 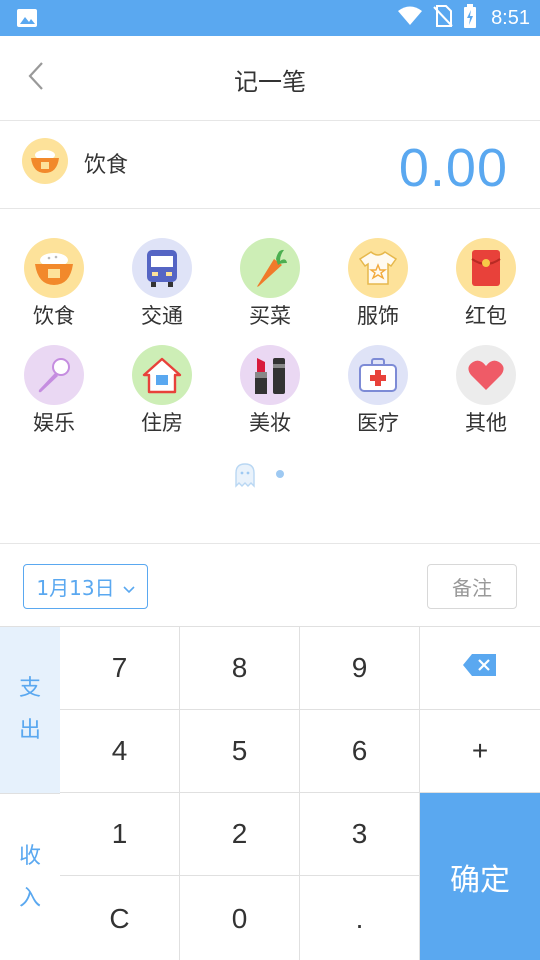 I want to click on category-label: 买菜, so click(x=270, y=316).